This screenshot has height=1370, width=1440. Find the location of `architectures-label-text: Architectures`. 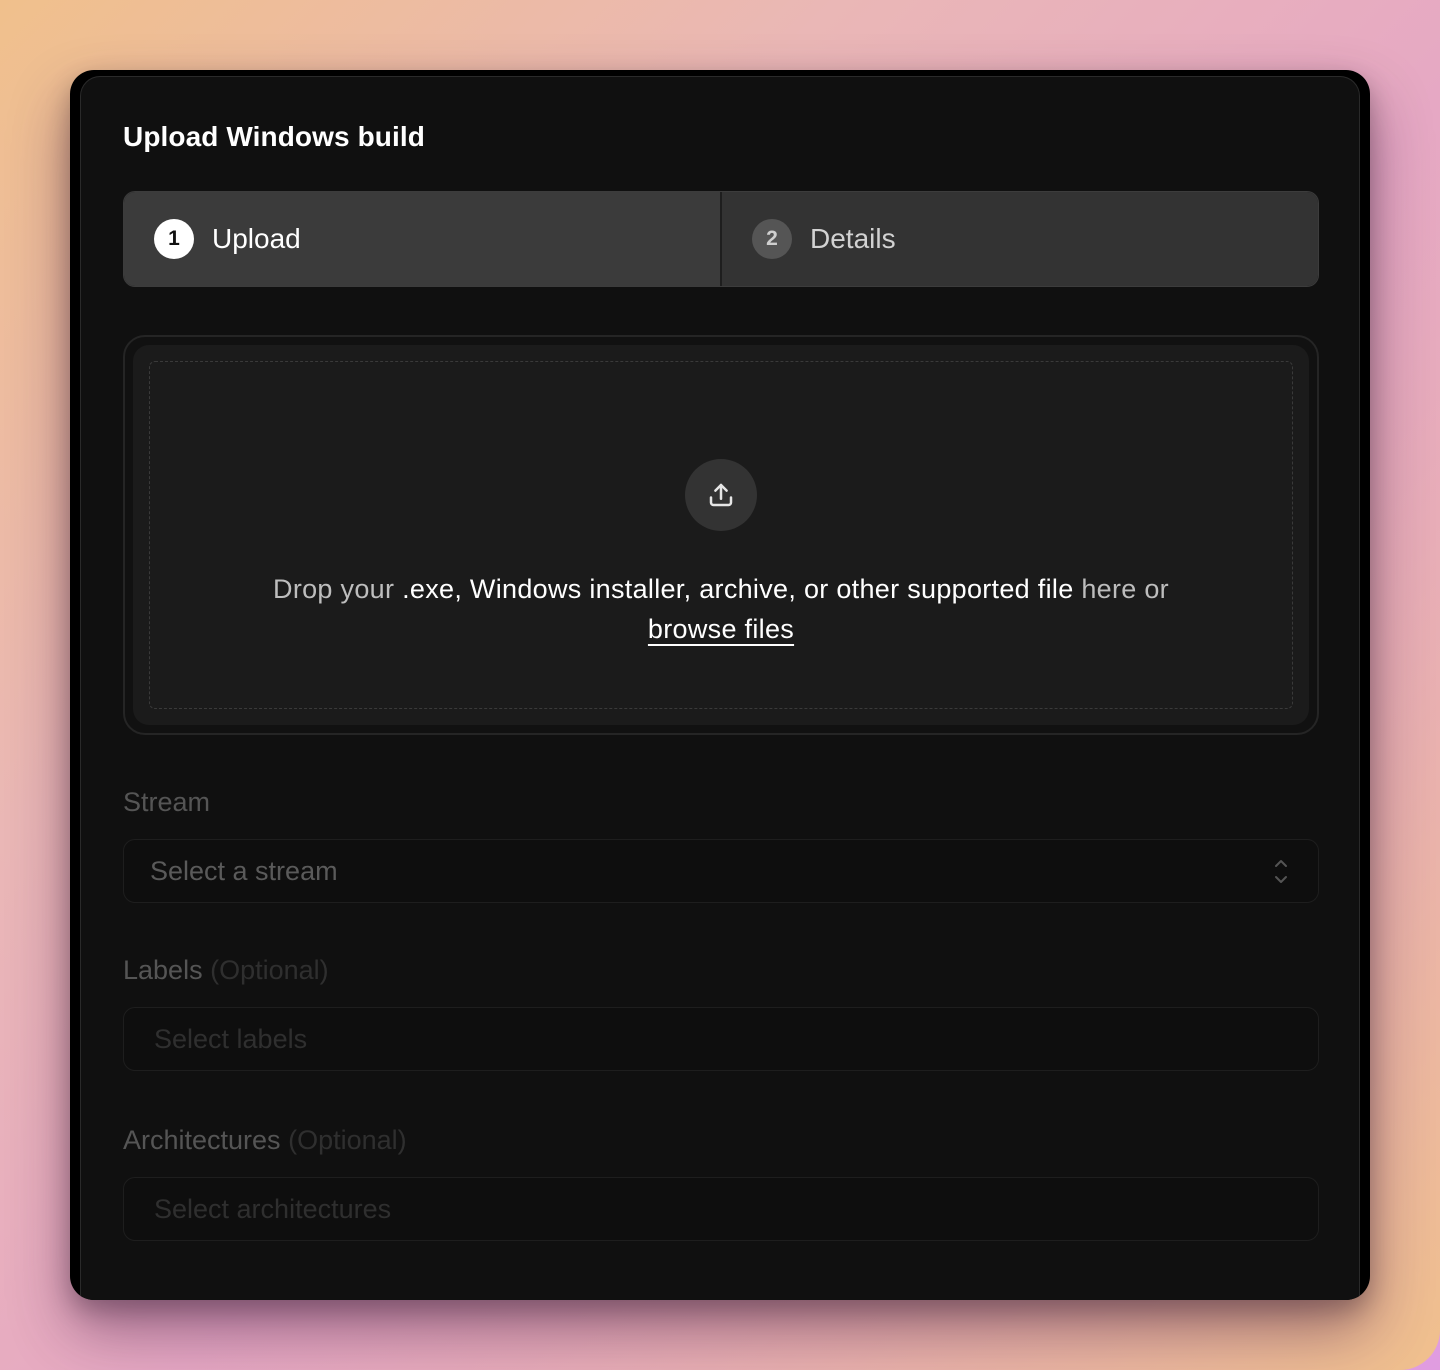

architectures-label-text: Architectures is located at coordinates (202, 1140).